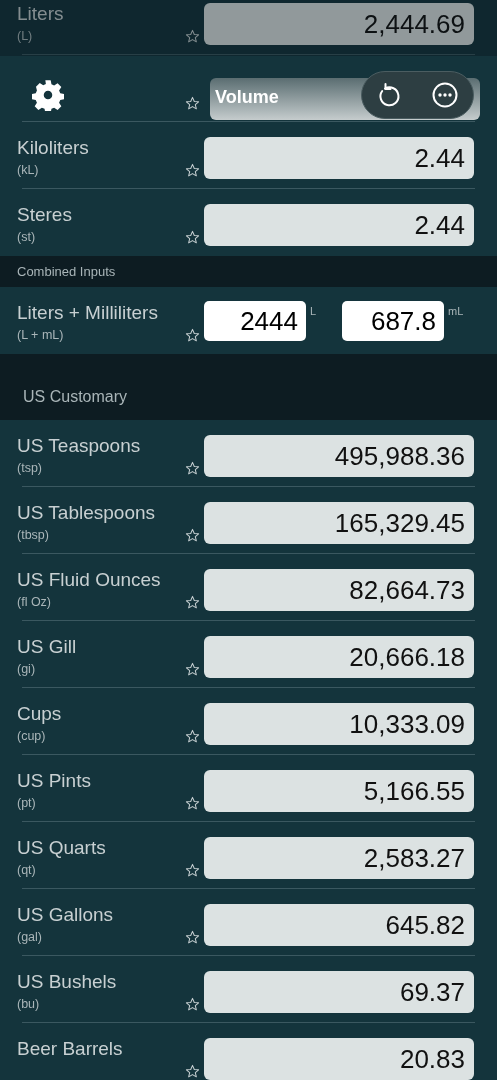 This screenshot has width=497, height=1080. What do you see at coordinates (89, 580) in the screenshot?
I see `unit-name: US Fluid Ounces` at bounding box center [89, 580].